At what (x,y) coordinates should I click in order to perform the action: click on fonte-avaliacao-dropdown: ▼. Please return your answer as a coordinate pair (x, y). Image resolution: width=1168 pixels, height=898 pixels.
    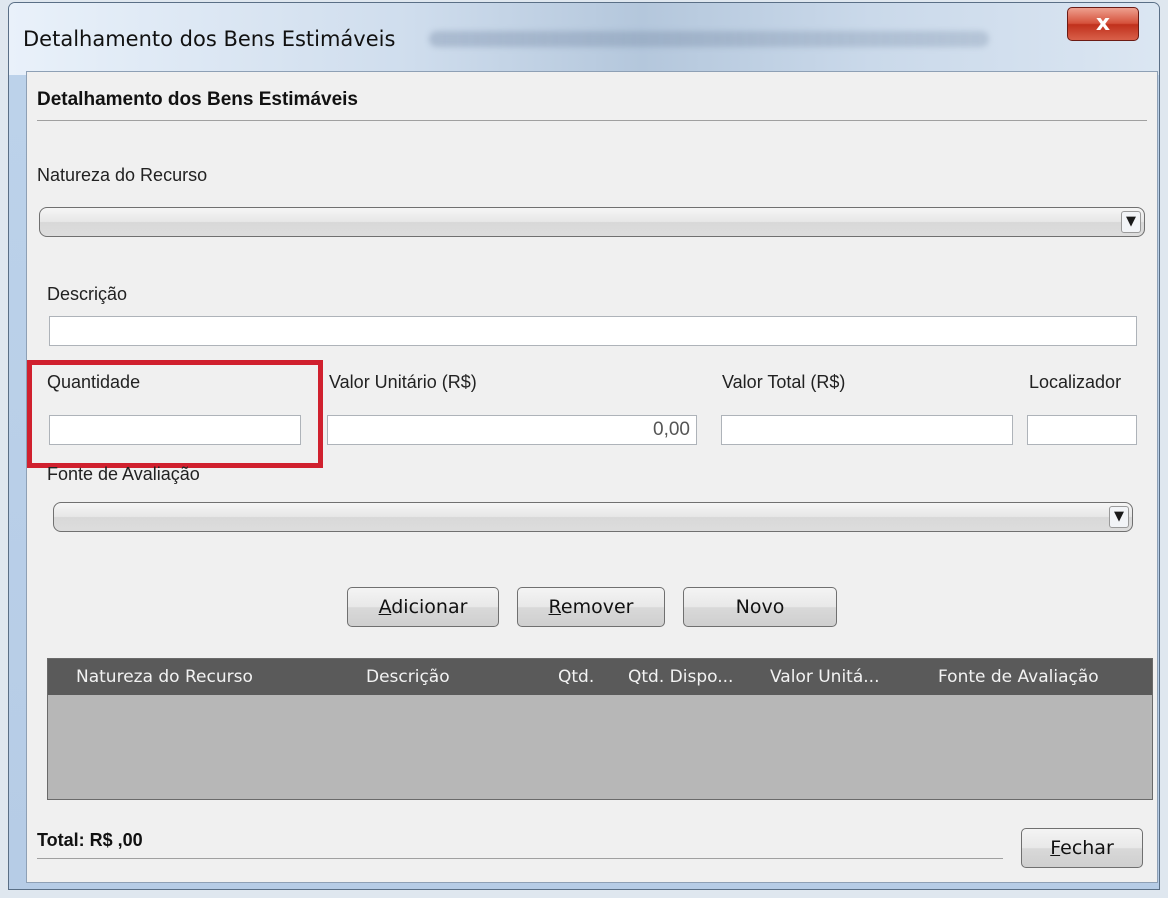
    Looking at the image, I should click on (593, 517).